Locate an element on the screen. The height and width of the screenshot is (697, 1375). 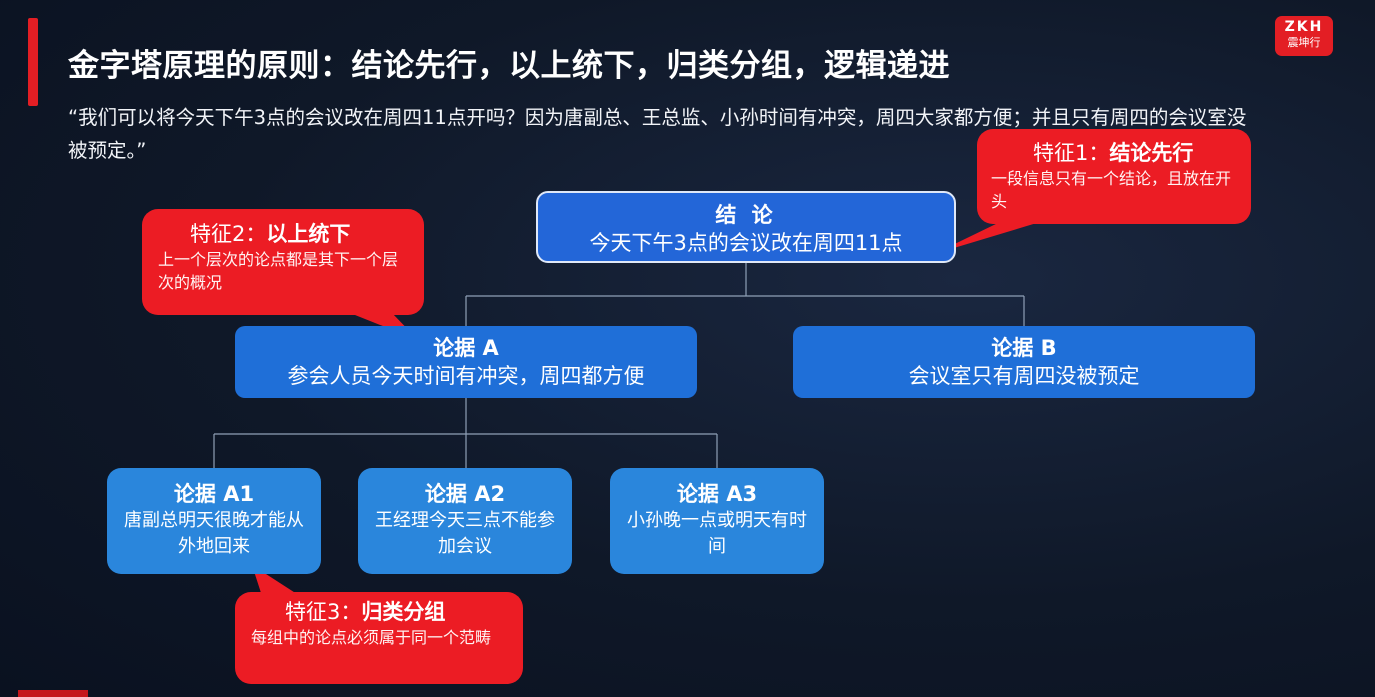
callout-3-title: 特征3：归类分组 is located at coordinates (378, 612).